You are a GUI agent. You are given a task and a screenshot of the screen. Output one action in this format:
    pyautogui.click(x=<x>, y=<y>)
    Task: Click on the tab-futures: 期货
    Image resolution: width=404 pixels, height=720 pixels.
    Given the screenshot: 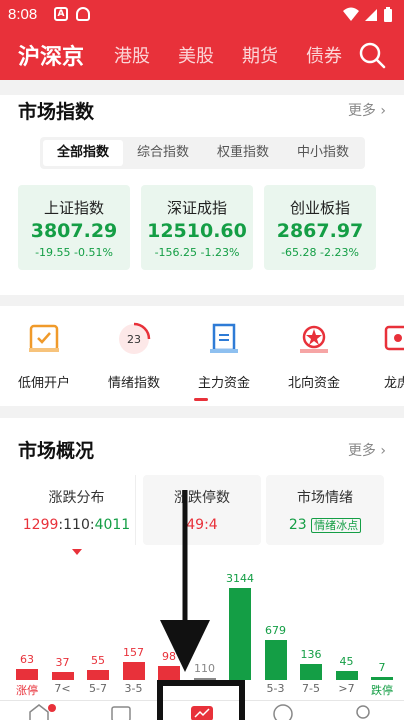 What is the action you would take?
    pyautogui.click(x=260, y=55)
    